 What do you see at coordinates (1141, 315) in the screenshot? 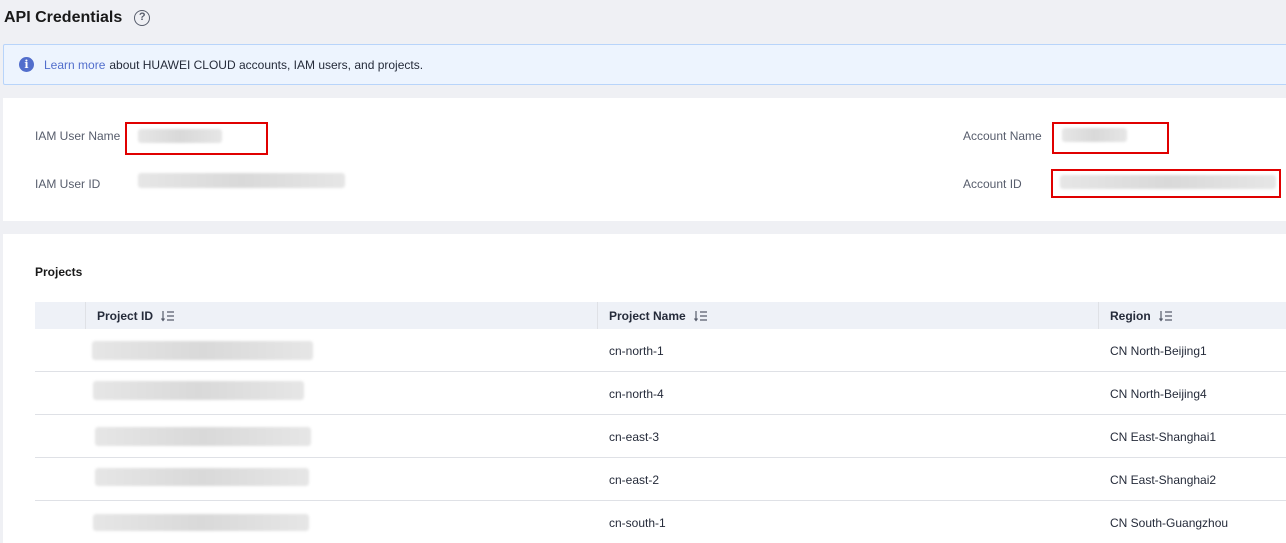
I see `column-header-region: Region` at bounding box center [1141, 315].